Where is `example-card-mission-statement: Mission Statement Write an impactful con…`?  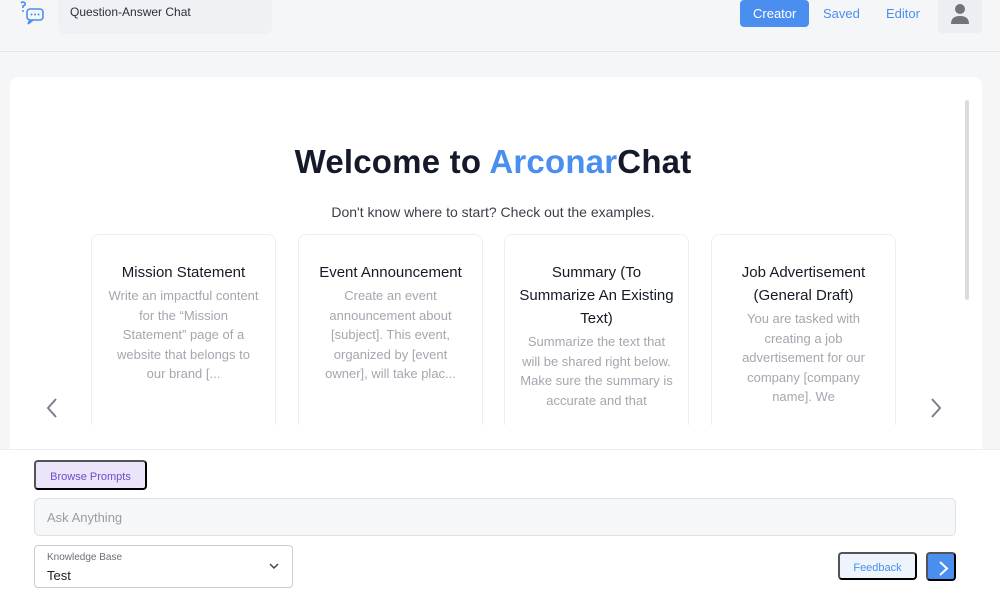 example-card-mission-statement: Mission Statement Write an impactful con… is located at coordinates (183, 329).